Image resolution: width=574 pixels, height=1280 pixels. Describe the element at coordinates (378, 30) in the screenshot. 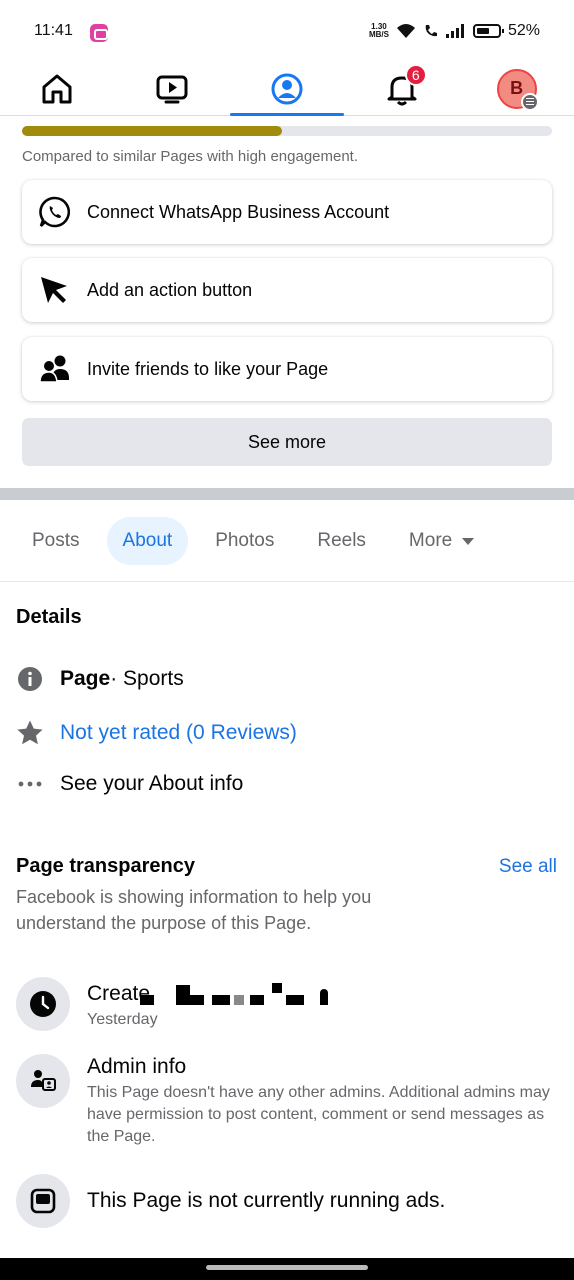

I see `network-speed: 1.30 MB/S` at that location.